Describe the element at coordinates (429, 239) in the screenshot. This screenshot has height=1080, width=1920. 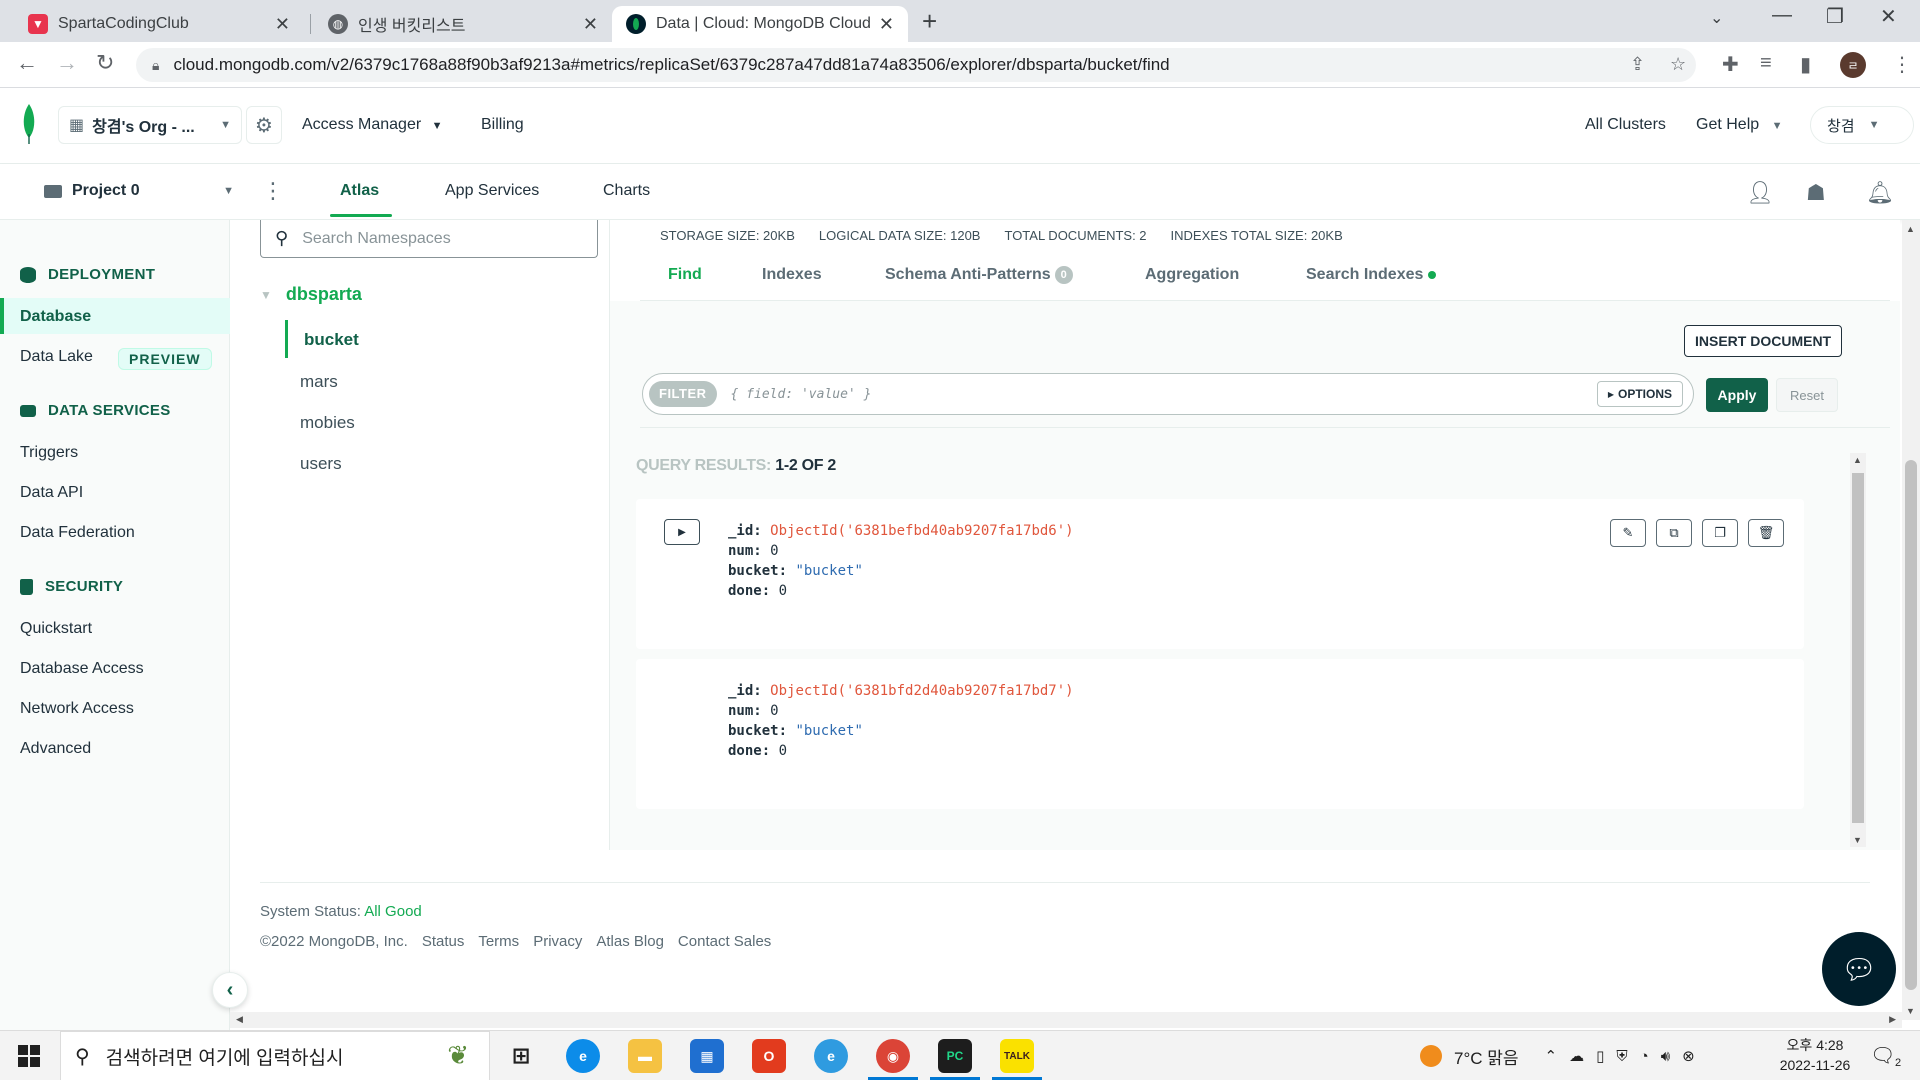
I see `search-namespaces-input: ⚲ Search Namespaces` at that location.